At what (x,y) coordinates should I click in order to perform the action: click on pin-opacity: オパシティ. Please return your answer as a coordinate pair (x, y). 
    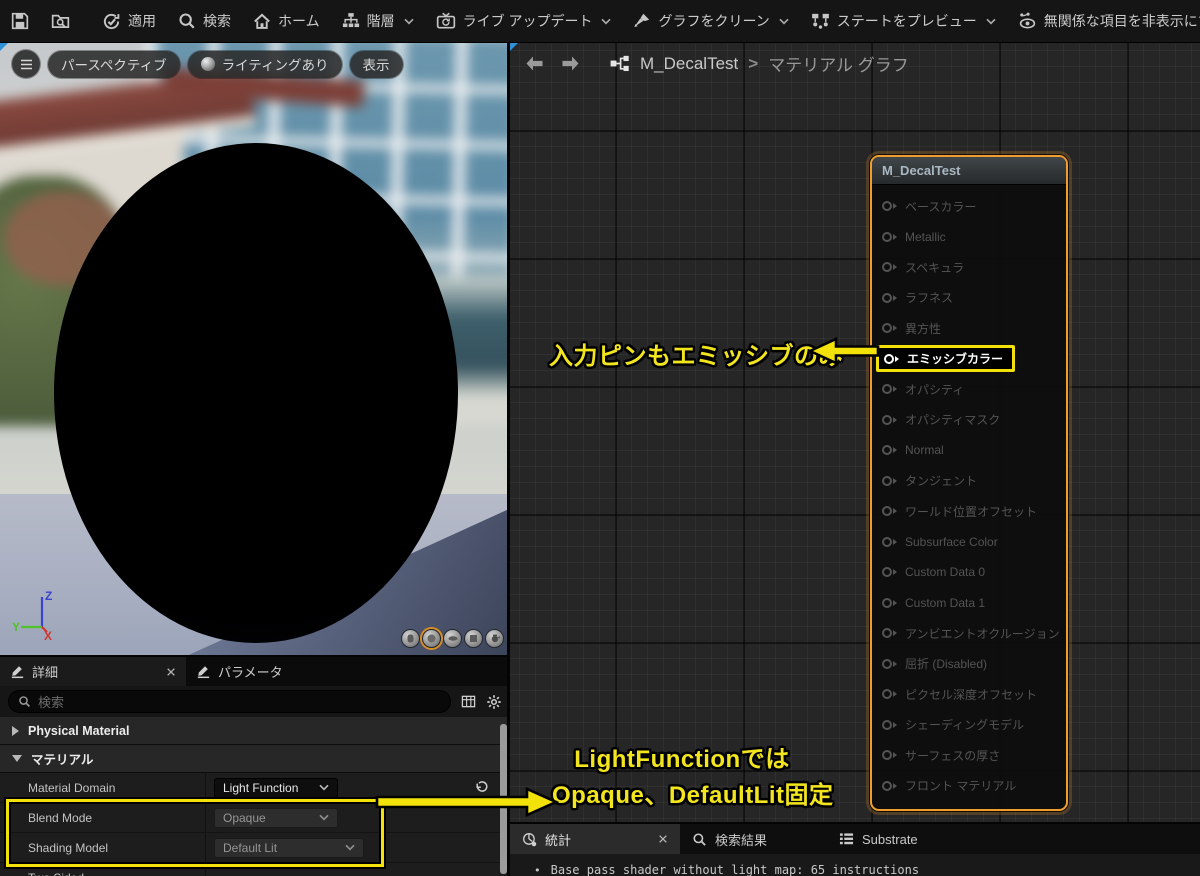
    Looking at the image, I should click on (969, 389).